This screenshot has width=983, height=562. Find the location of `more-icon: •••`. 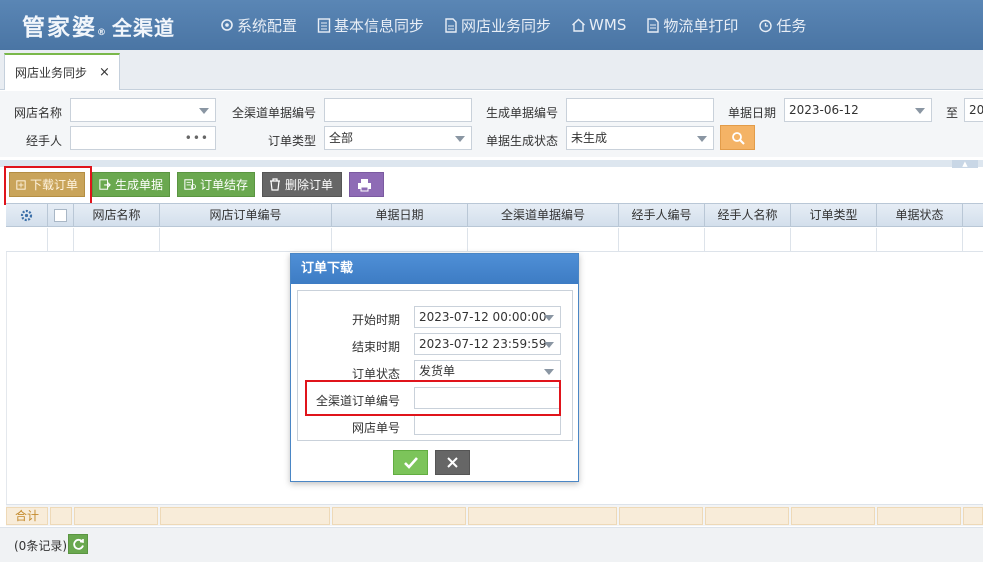

more-icon: ••• is located at coordinates (197, 138).